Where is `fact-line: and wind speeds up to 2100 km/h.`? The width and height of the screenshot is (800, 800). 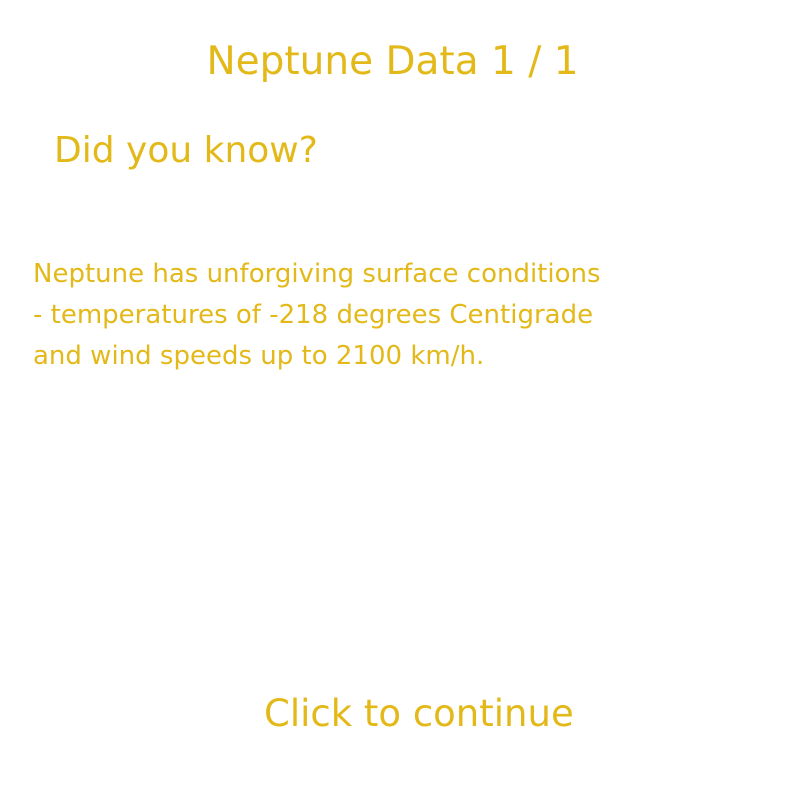
fact-line: and wind speeds up to 2100 km/h. is located at coordinates (259, 356).